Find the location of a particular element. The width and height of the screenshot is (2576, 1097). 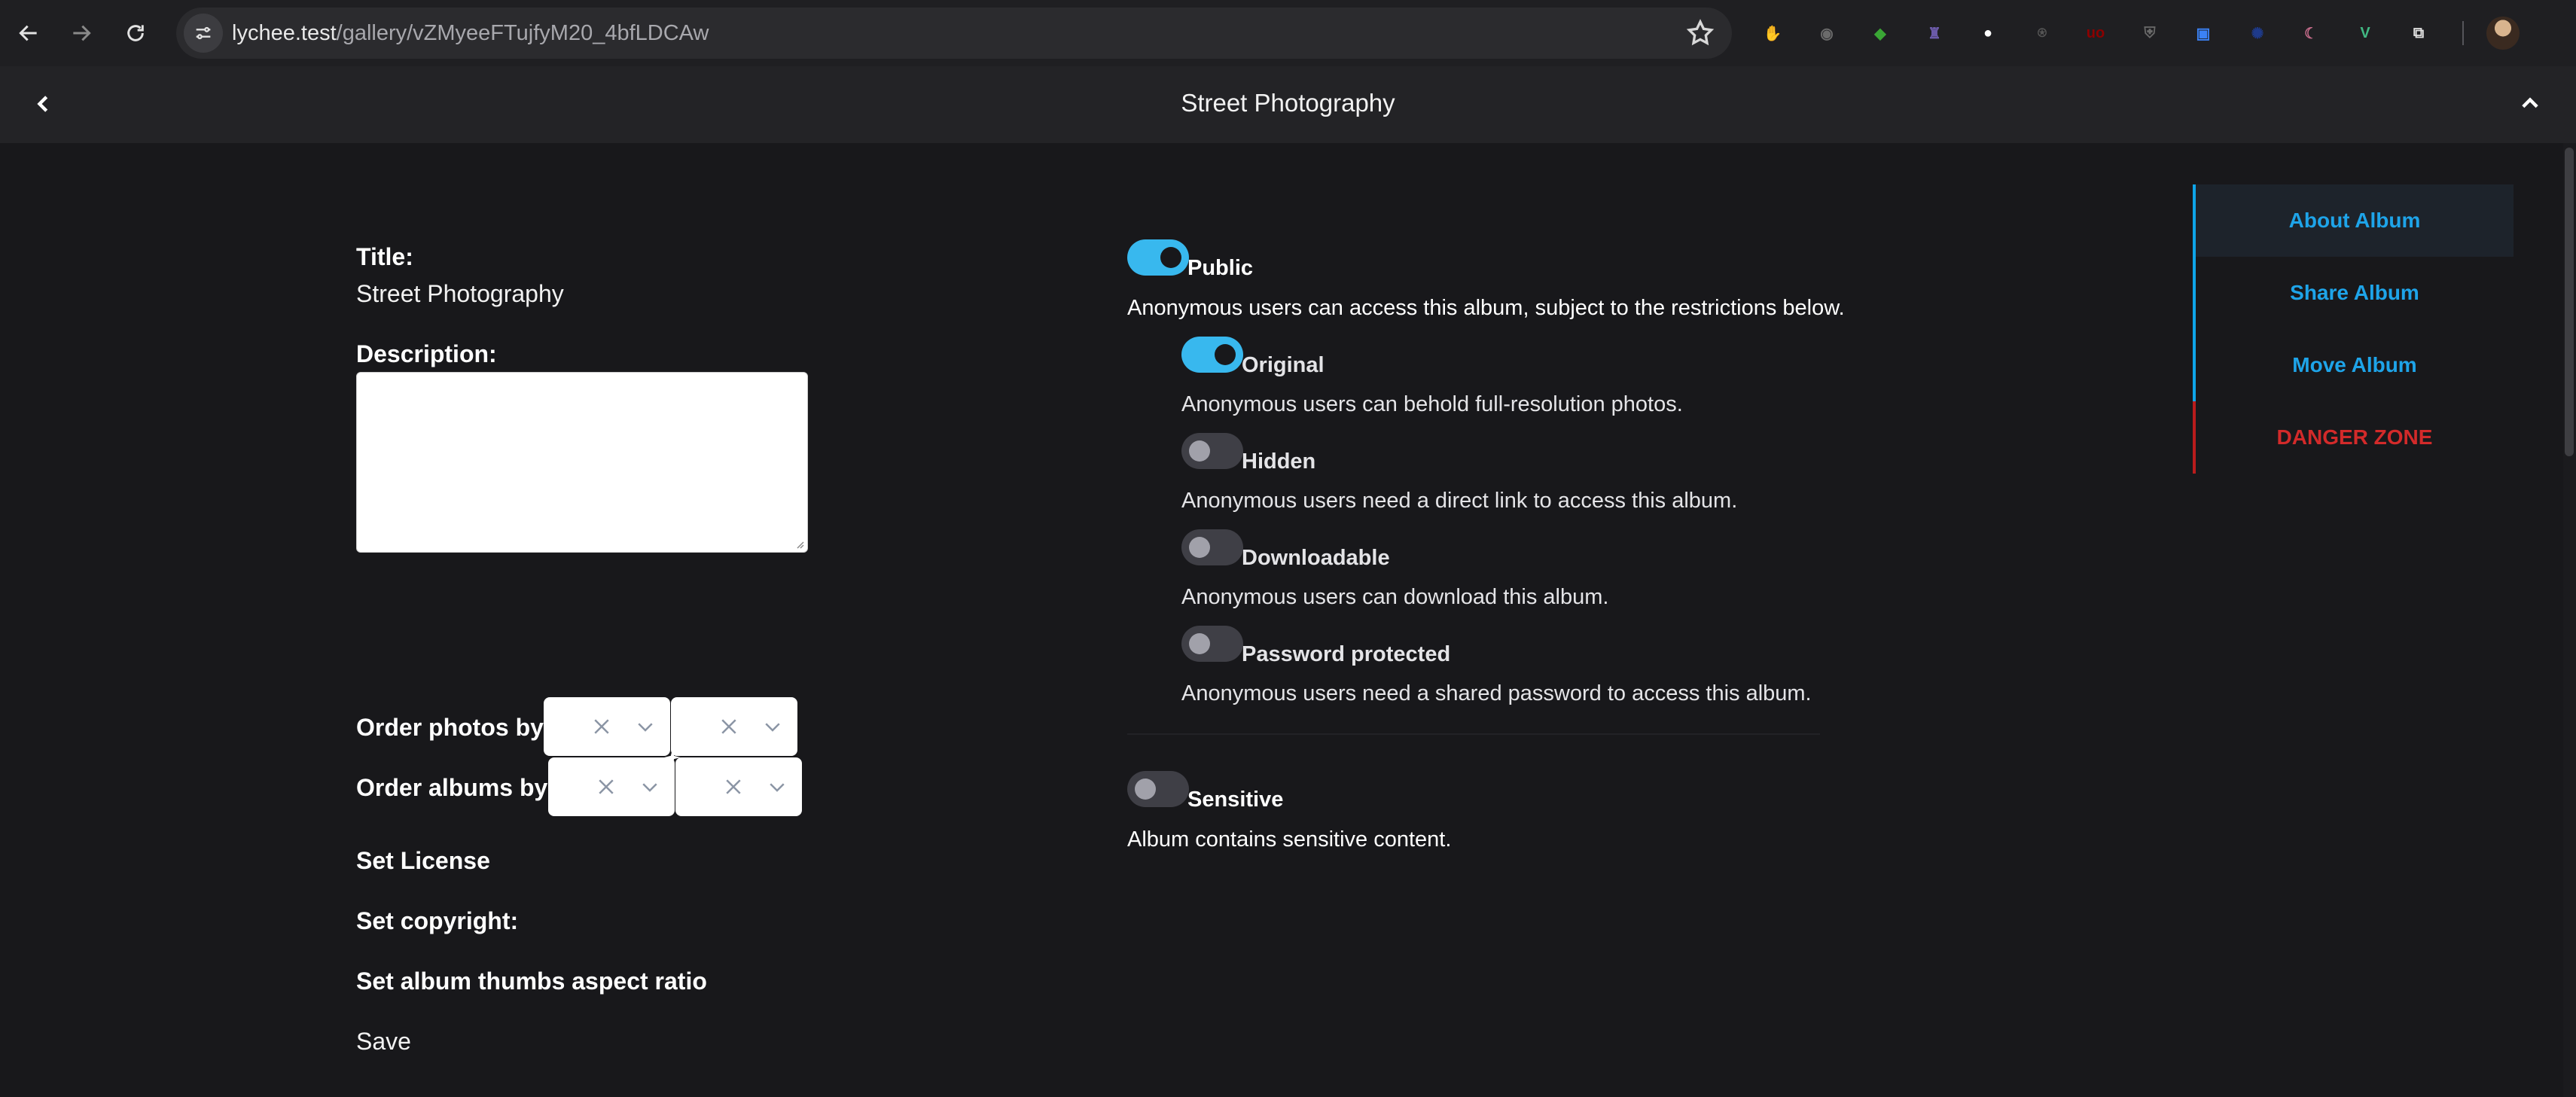

section-divider is located at coordinates (1473, 734).